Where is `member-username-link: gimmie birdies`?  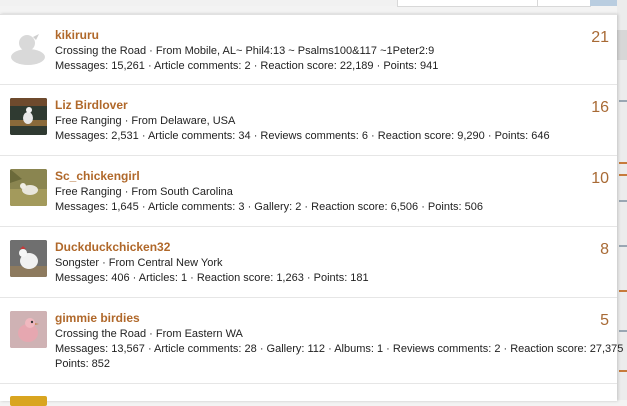 member-username-link: gimmie birdies is located at coordinates (97, 318).